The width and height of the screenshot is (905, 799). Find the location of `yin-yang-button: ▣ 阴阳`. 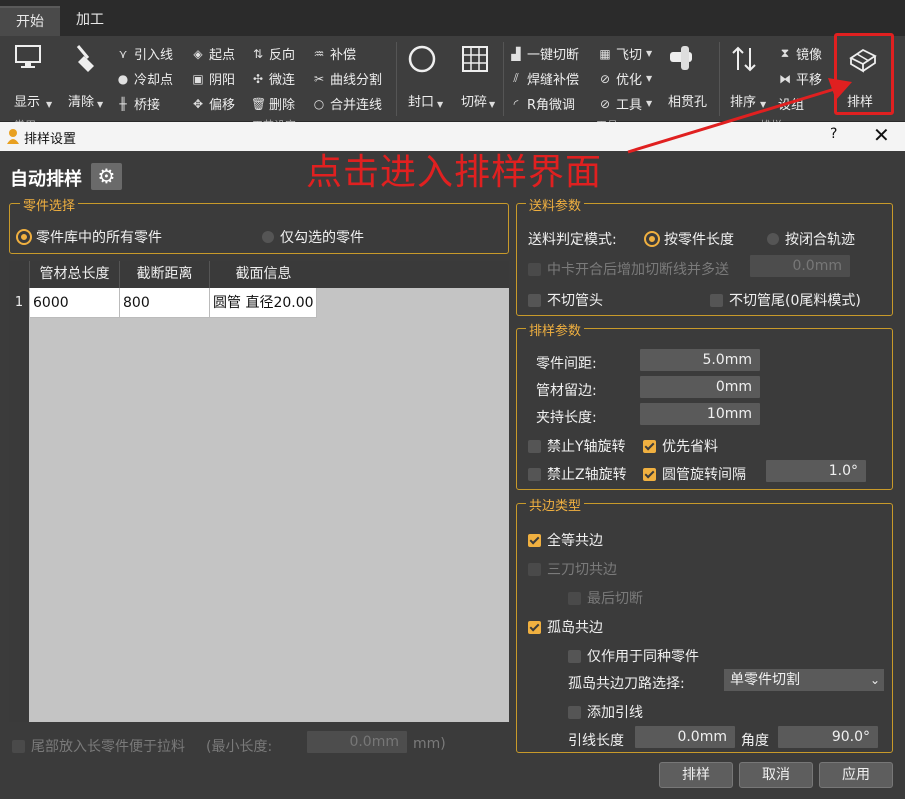

yin-yang-button: ▣ 阴阳 is located at coordinates (213, 79).